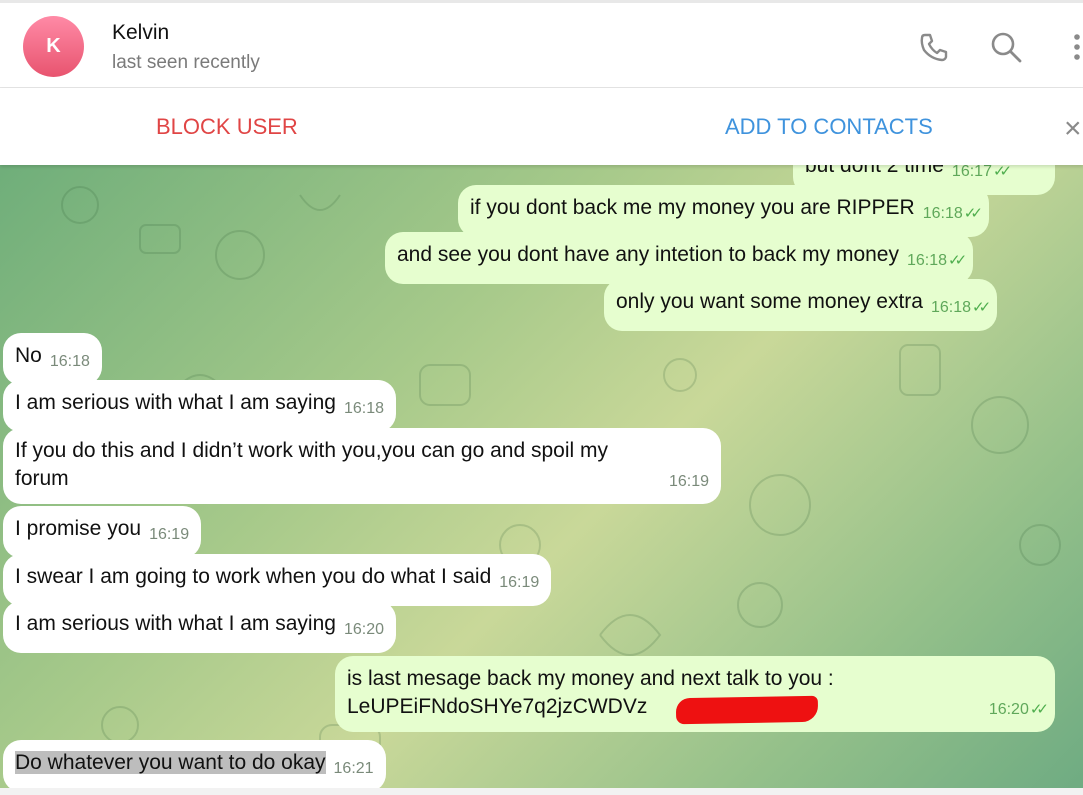 This screenshot has height=795, width=1083. I want to click on close-icon: ×, so click(1073, 129).